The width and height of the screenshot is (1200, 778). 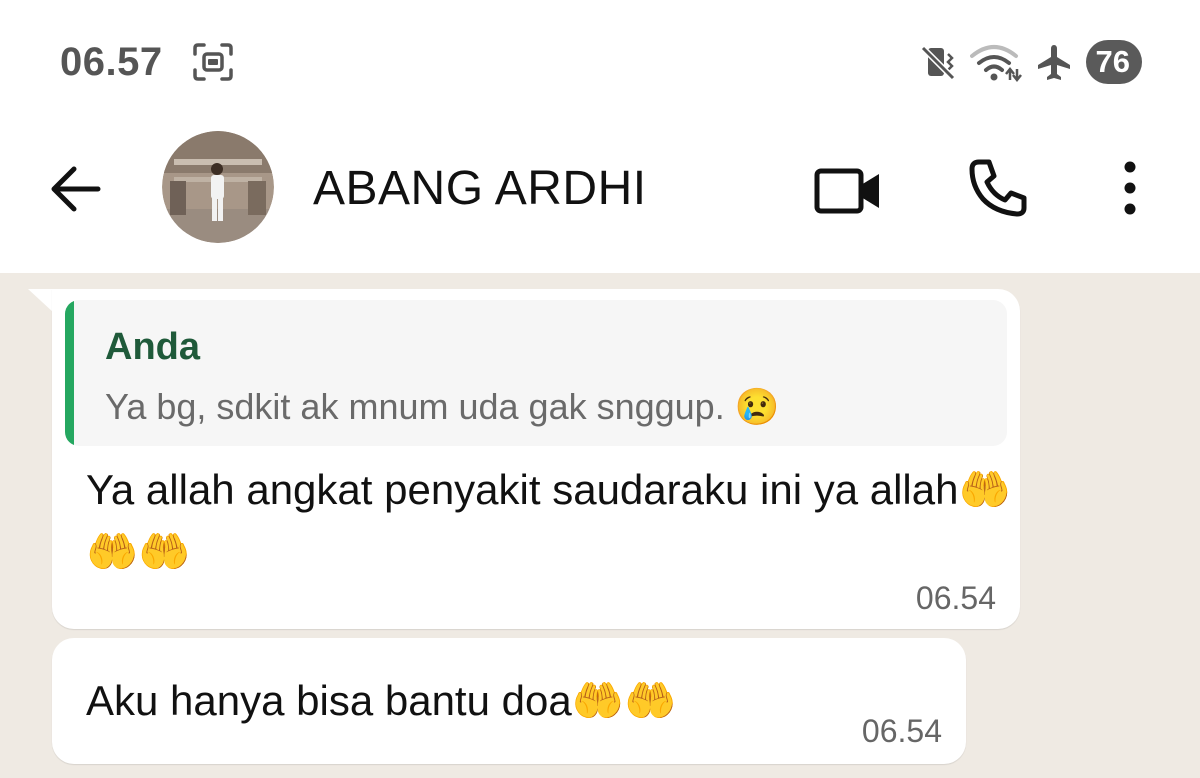 What do you see at coordinates (1113, 62) in the screenshot?
I see `battery-indicator: 76` at bounding box center [1113, 62].